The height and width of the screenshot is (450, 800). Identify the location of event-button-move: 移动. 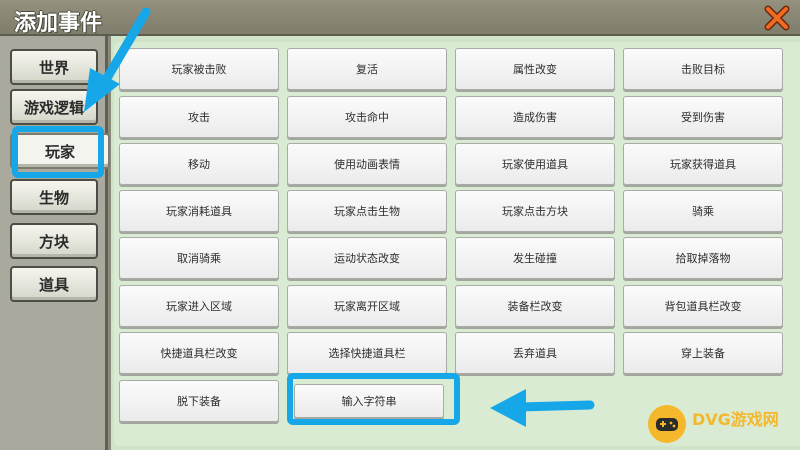
(199, 164).